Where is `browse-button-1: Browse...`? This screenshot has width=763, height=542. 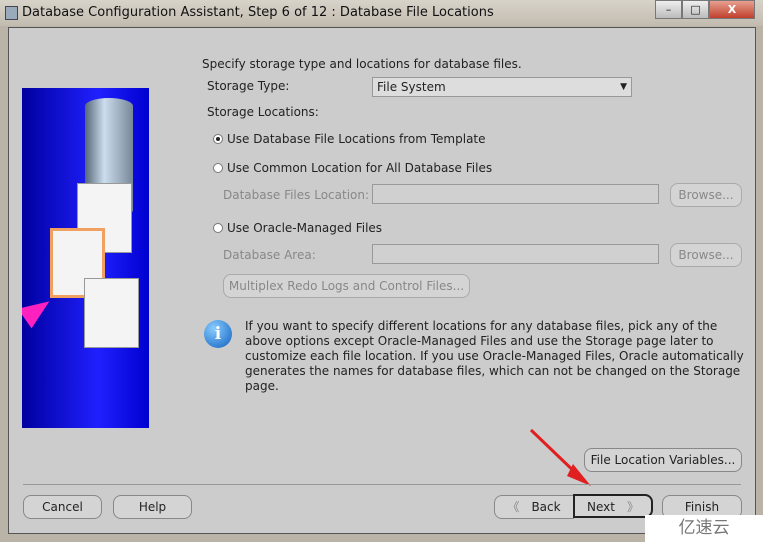 browse-button-1: Browse... is located at coordinates (706, 195).